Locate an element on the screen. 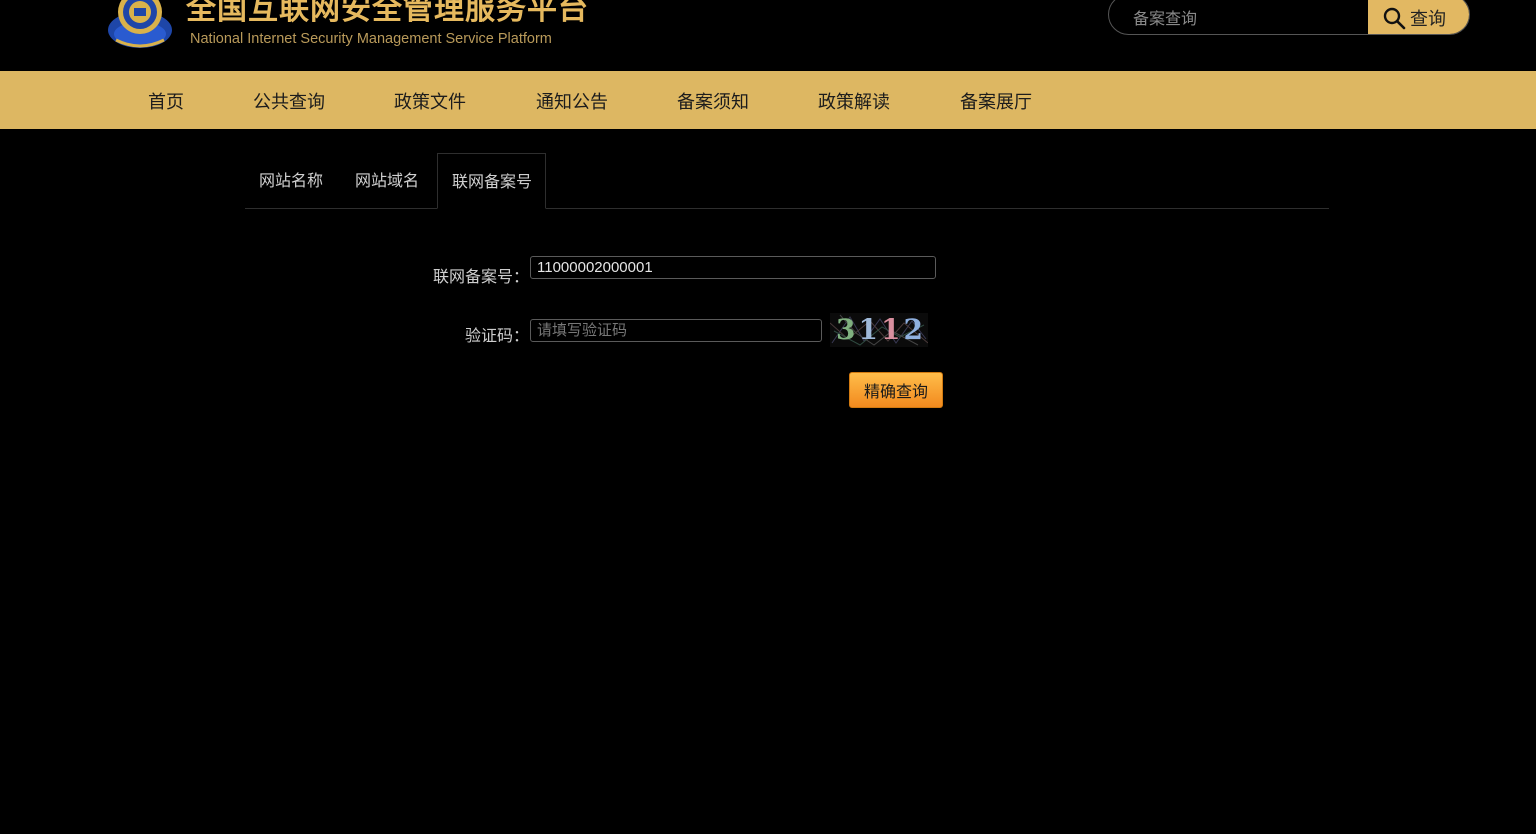  header-search-input is located at coordinates (1238, 17).